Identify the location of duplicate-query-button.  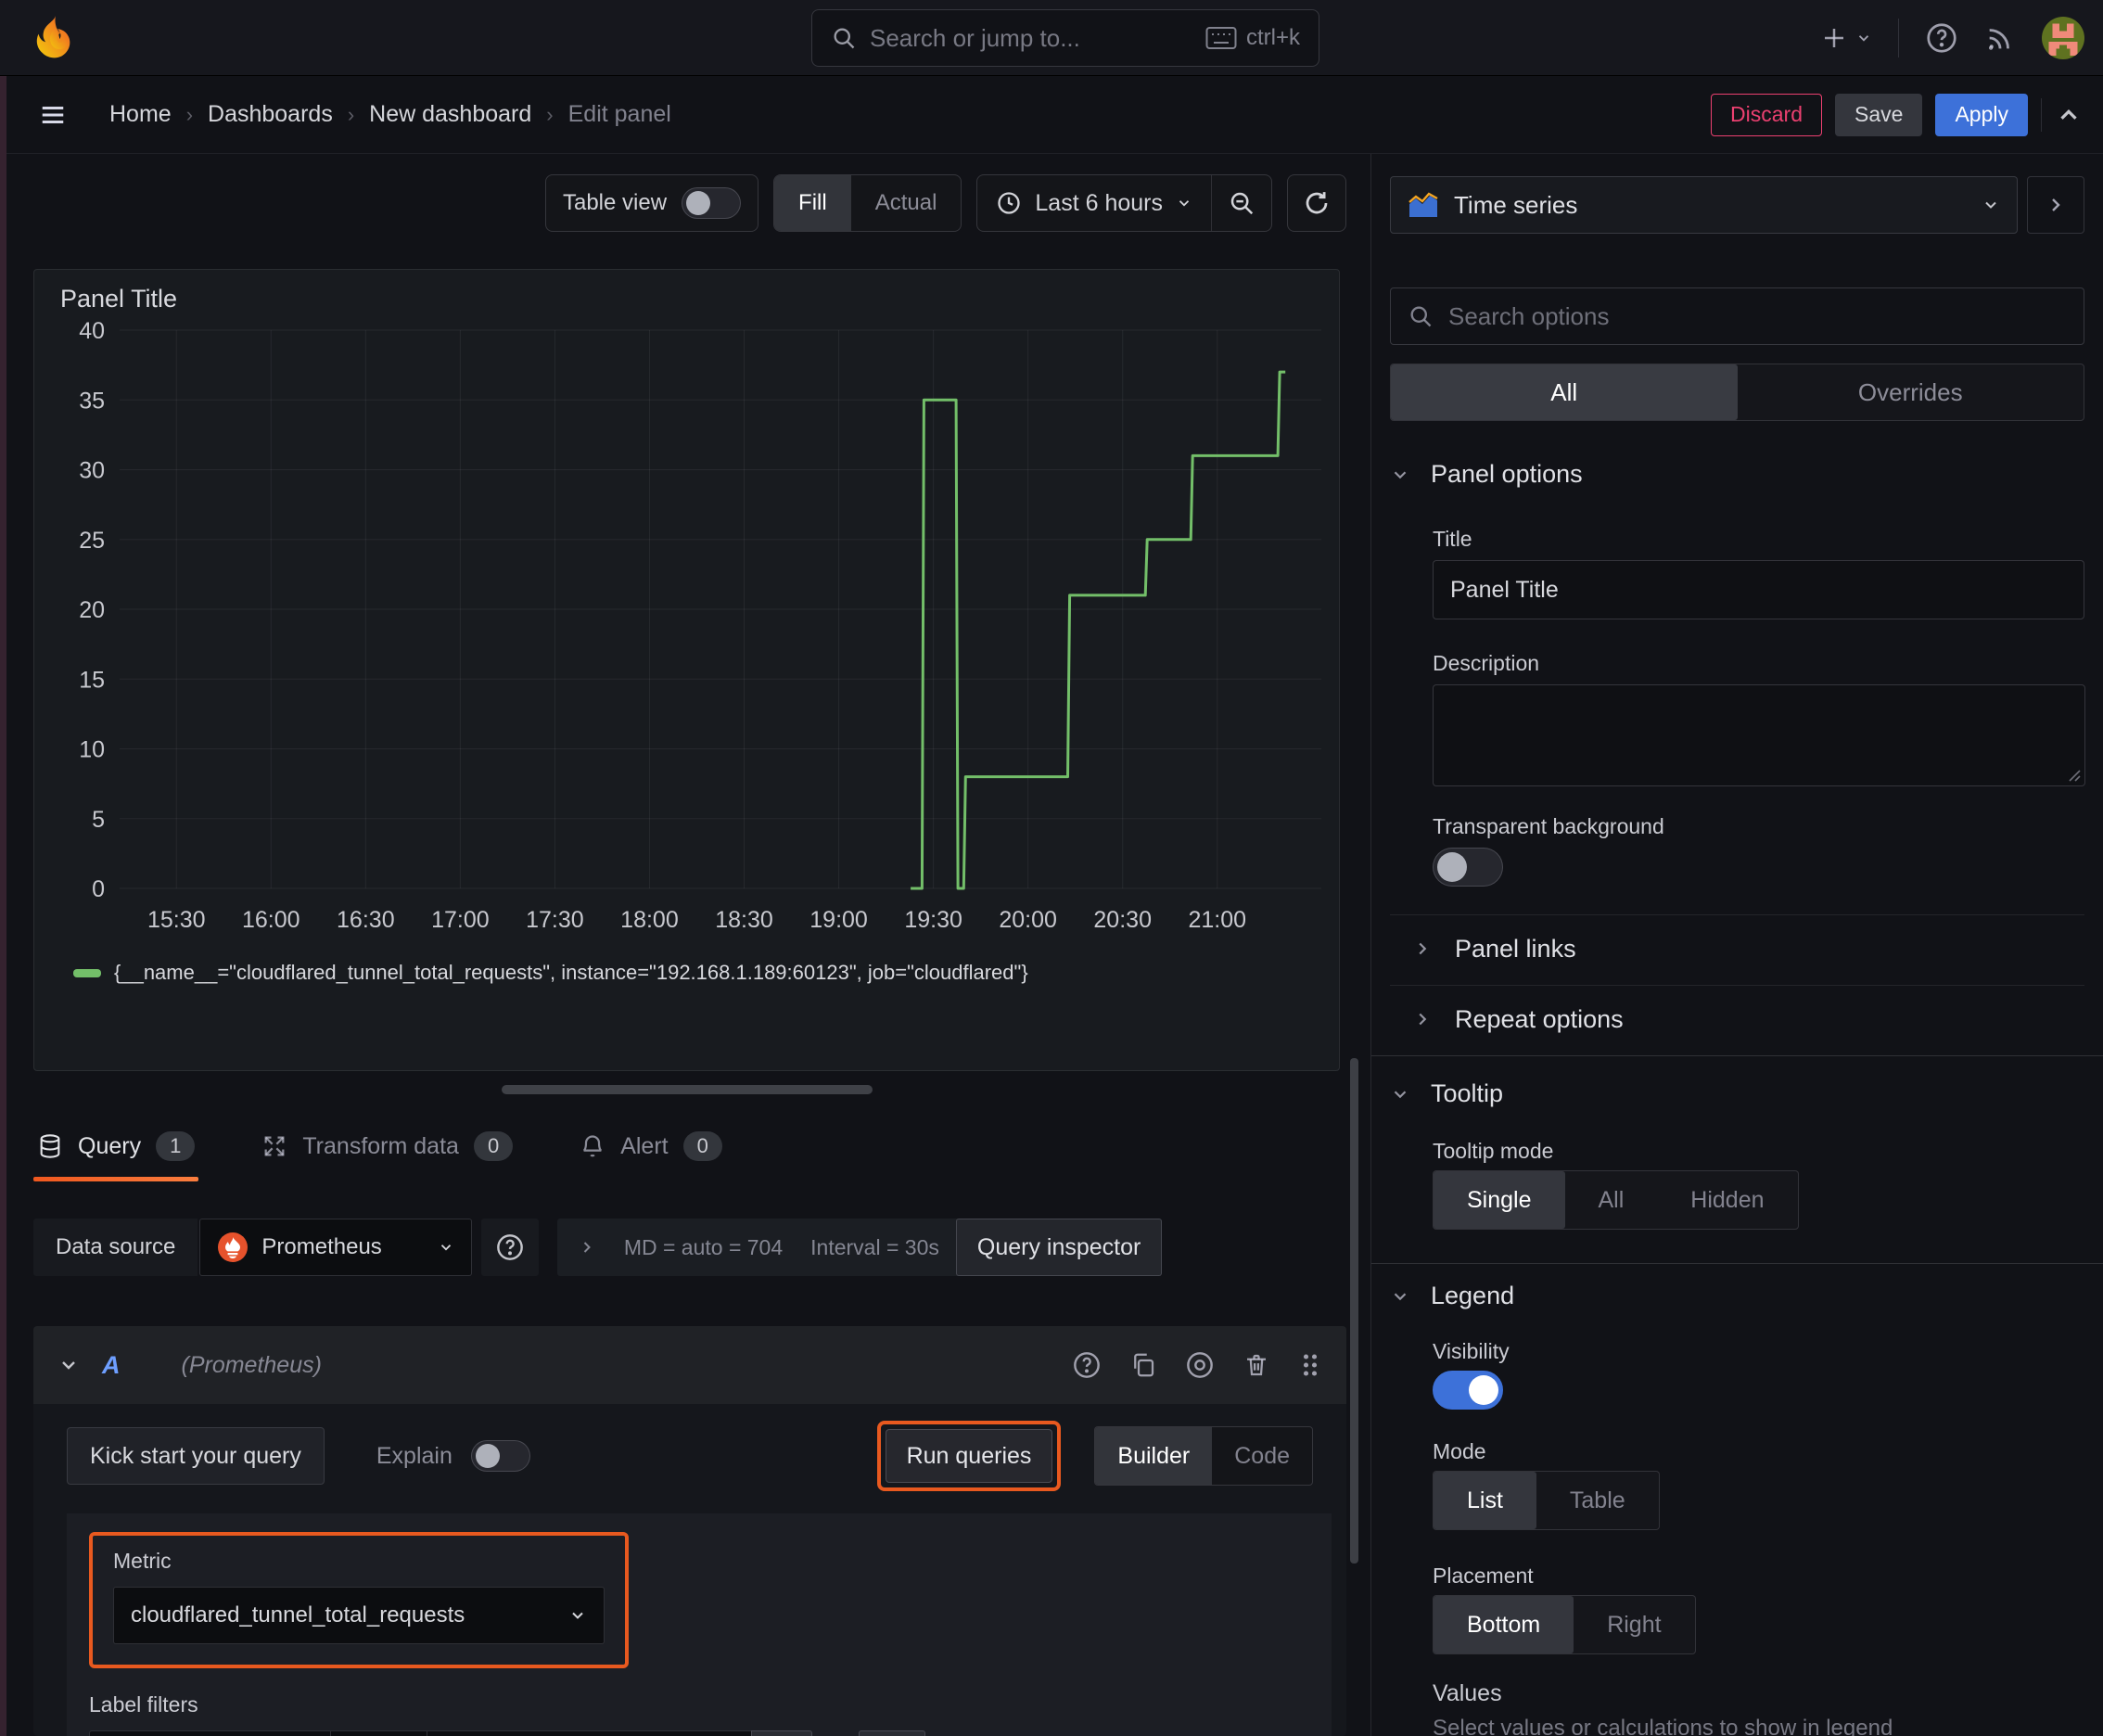
(1143, 1365).